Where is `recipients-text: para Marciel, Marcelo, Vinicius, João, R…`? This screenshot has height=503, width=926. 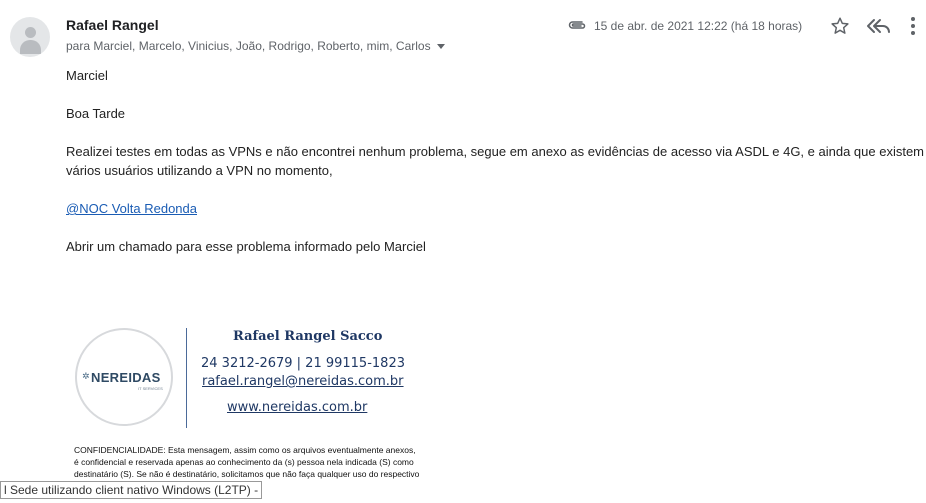
recipients-text: para Marciel, Marcelo, Vinicius, João, R… is located at coordinates (248, 46).